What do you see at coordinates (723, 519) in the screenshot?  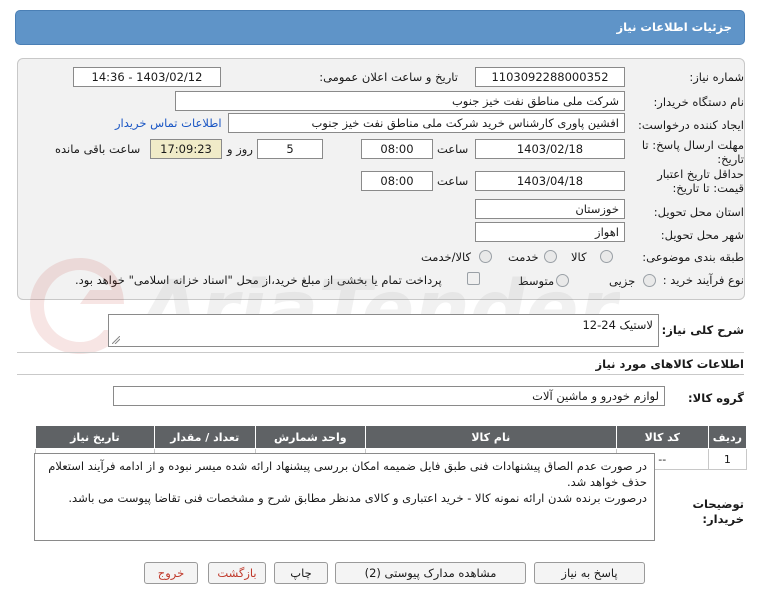 I see `buyer-notes-label-line2: خریدار:` at bounding box center [723, 519].